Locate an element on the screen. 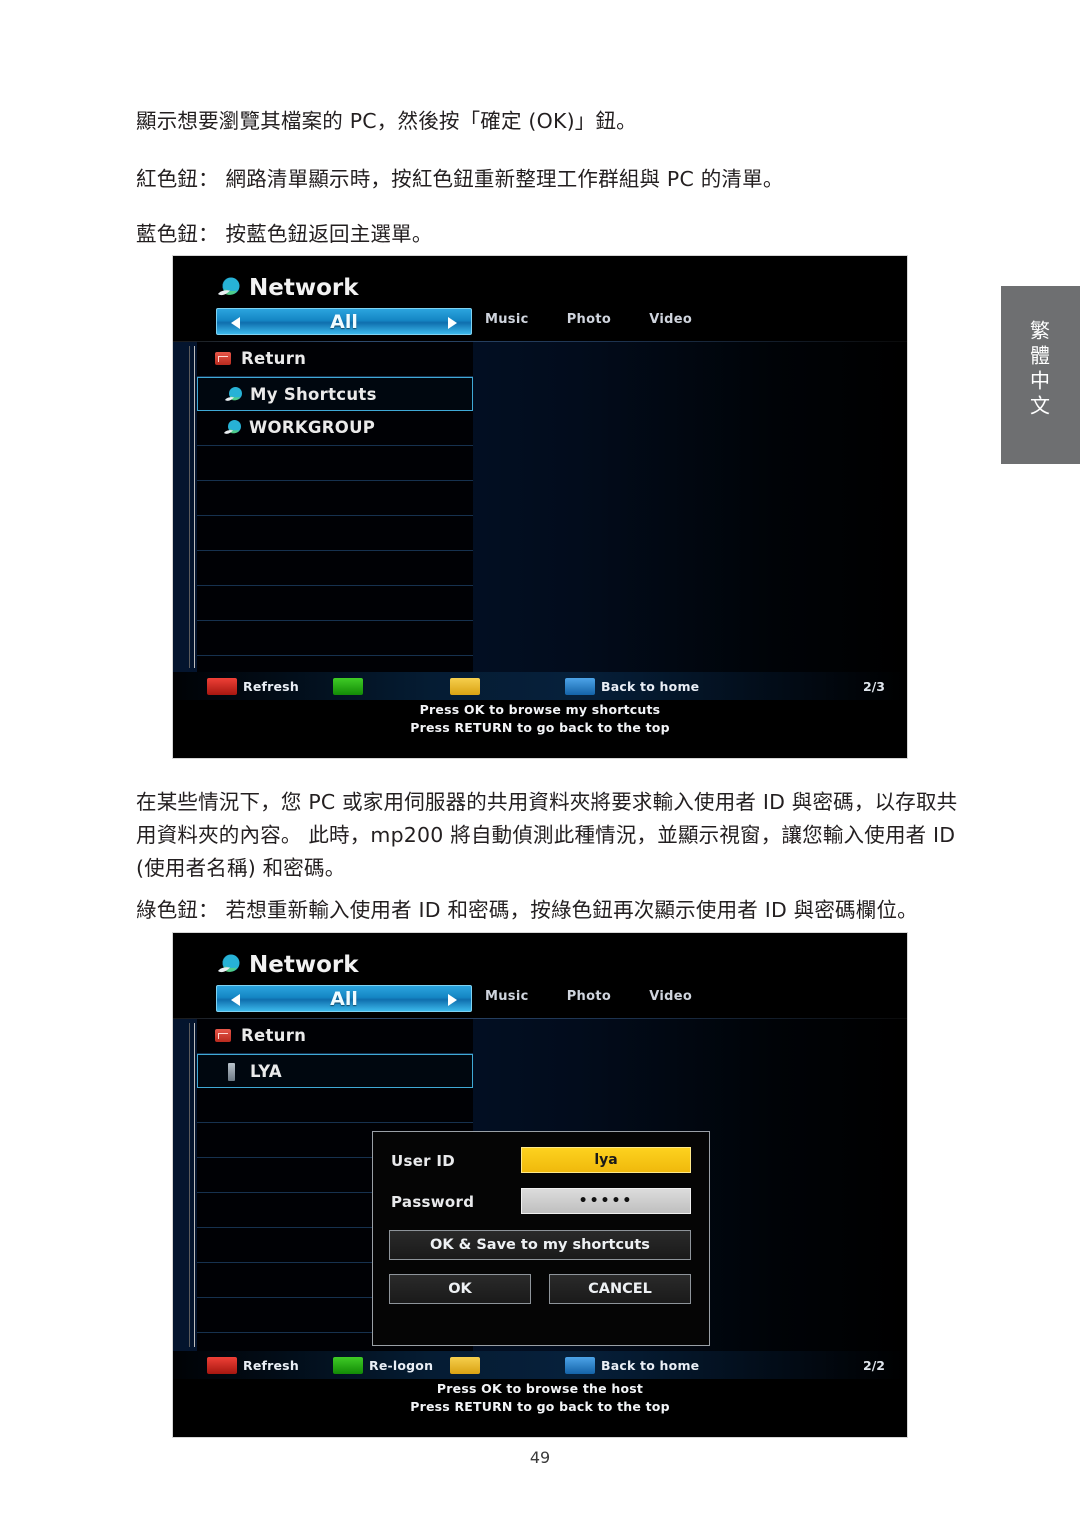 The height and width of the screenshot is (1521, 1080). shot1-filter-selector: All is located at coordinates (344, 321).